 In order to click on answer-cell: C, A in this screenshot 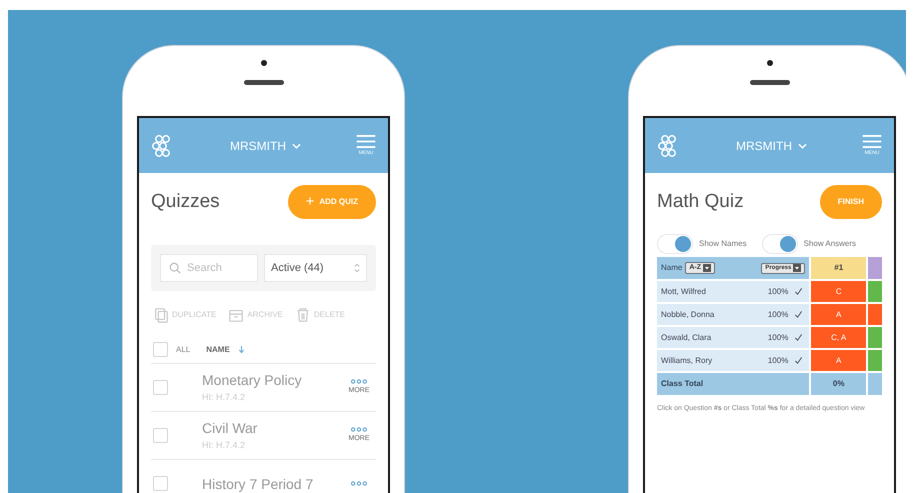, I will do `click(838, 337)`.